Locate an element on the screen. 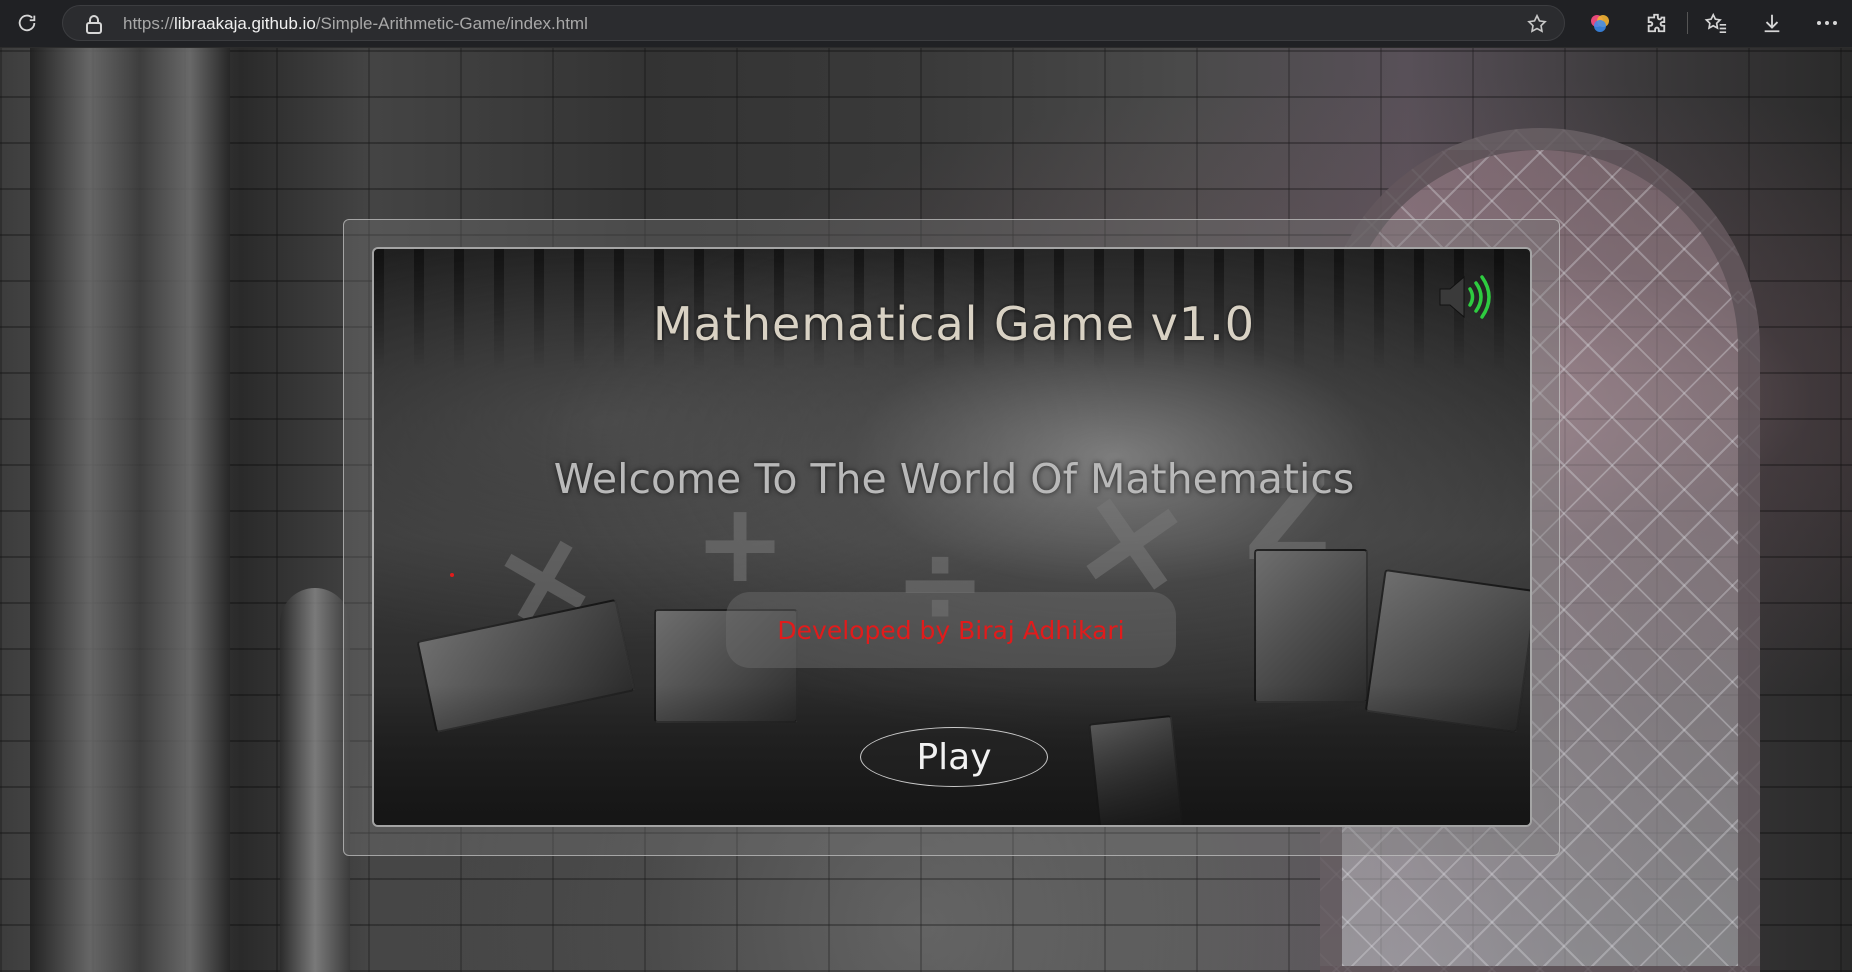 The image size is (1852, 972). statue-figure is located at coordinates (315, 780).